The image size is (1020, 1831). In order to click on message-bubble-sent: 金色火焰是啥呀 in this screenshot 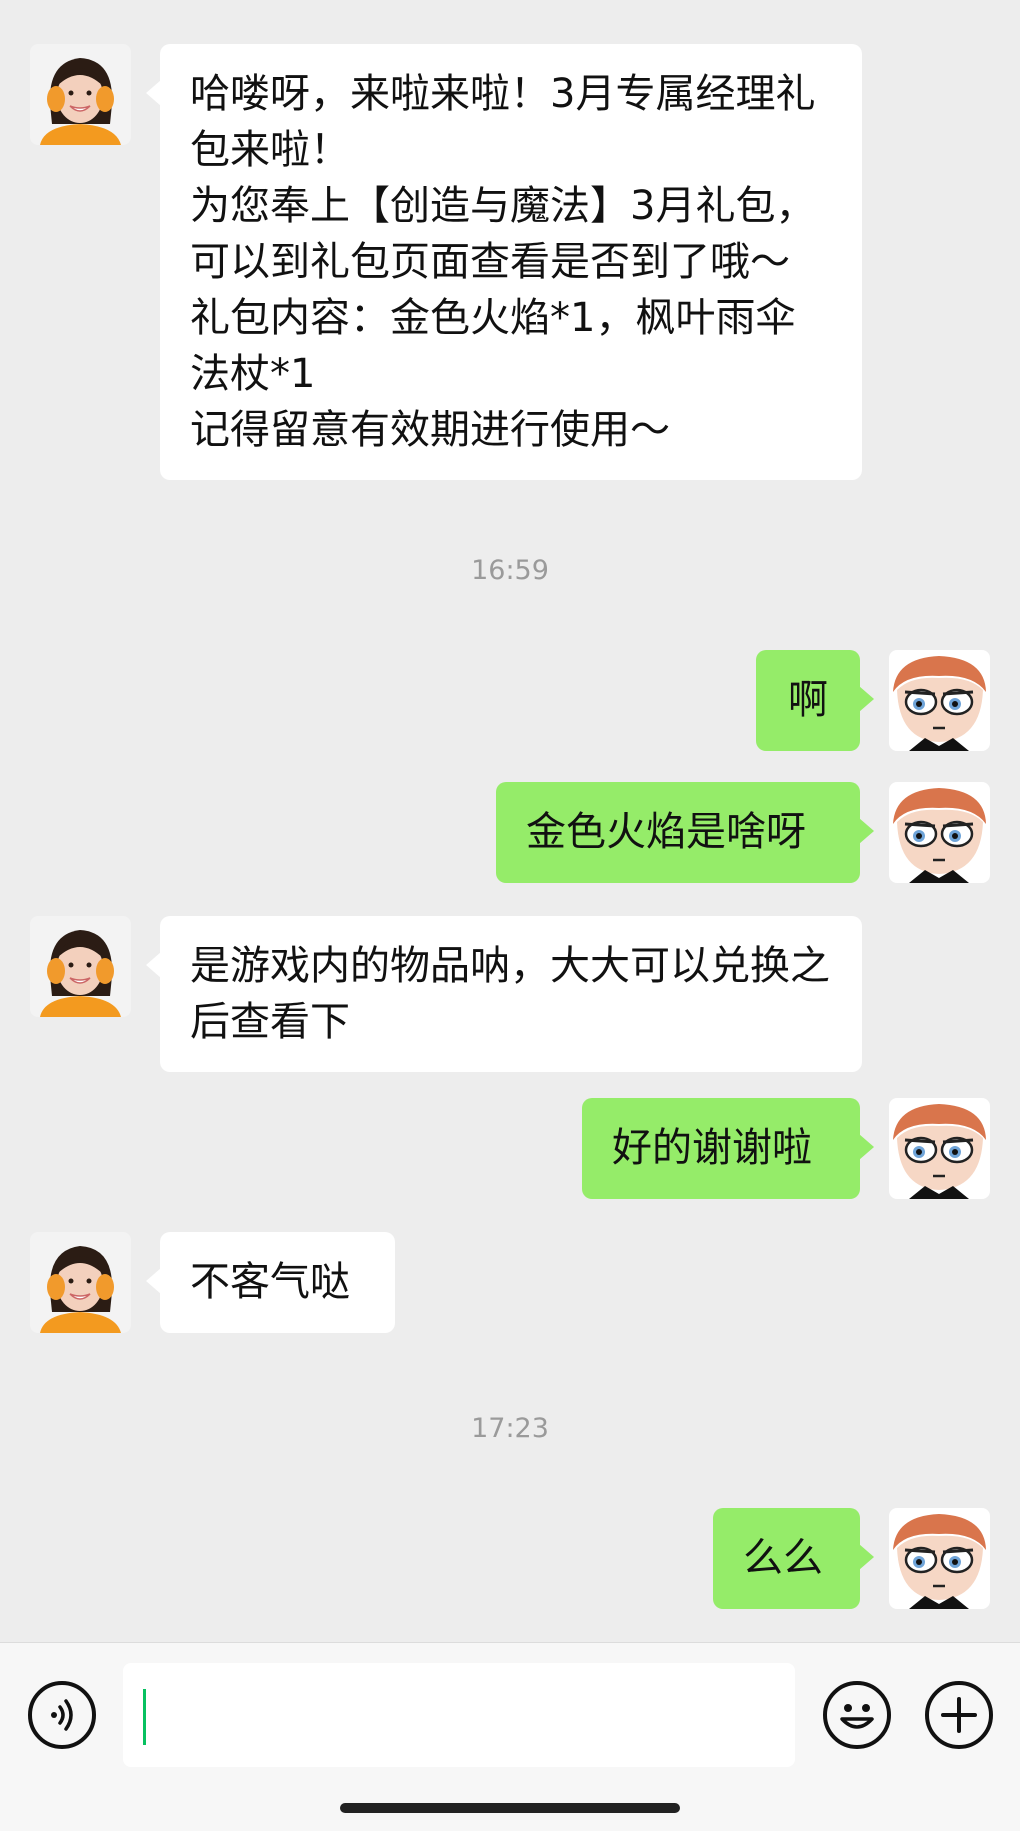, I will do `click(685, 832)`.